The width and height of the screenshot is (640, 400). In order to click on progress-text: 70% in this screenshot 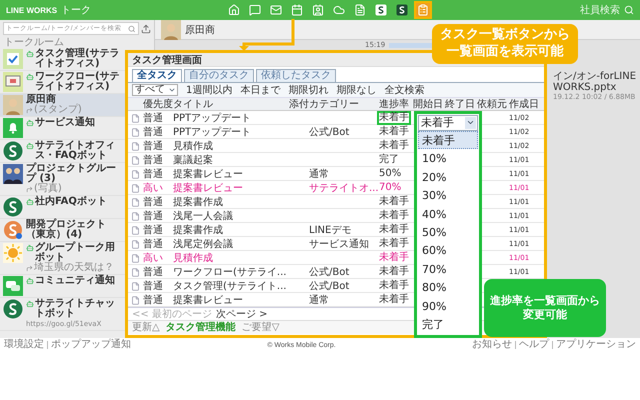, I will do `click(390, 188)`.